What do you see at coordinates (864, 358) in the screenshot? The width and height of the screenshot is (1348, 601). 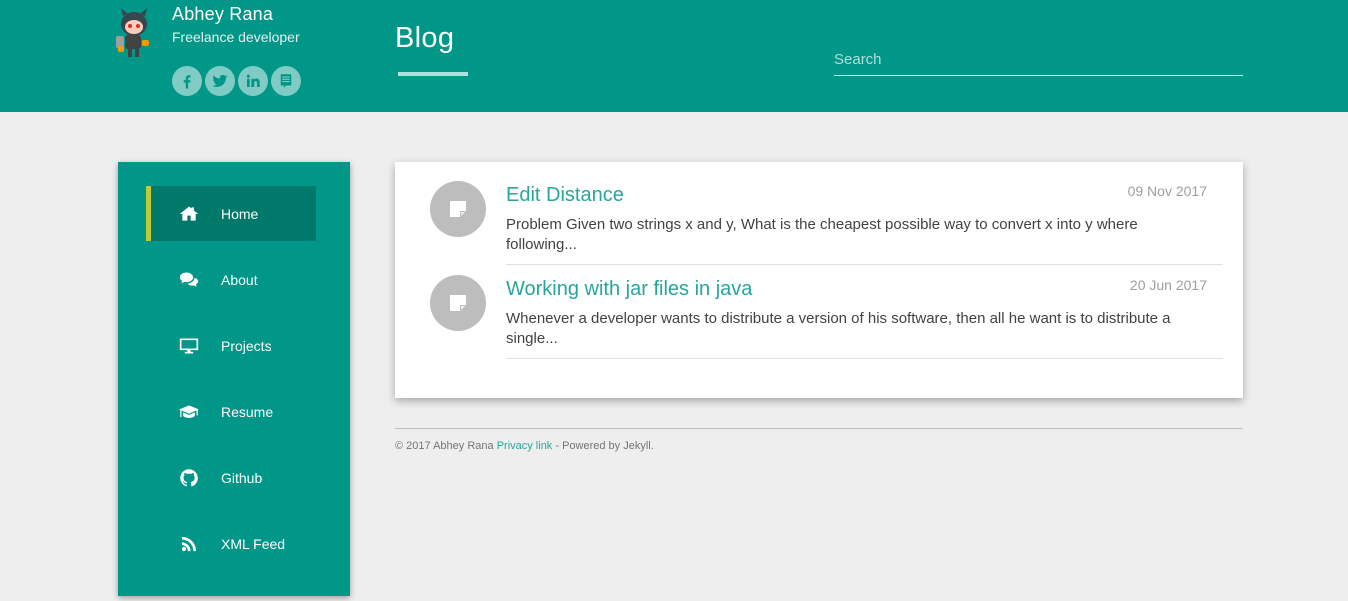 I see `post-divider` at bounding box center [864, 358].